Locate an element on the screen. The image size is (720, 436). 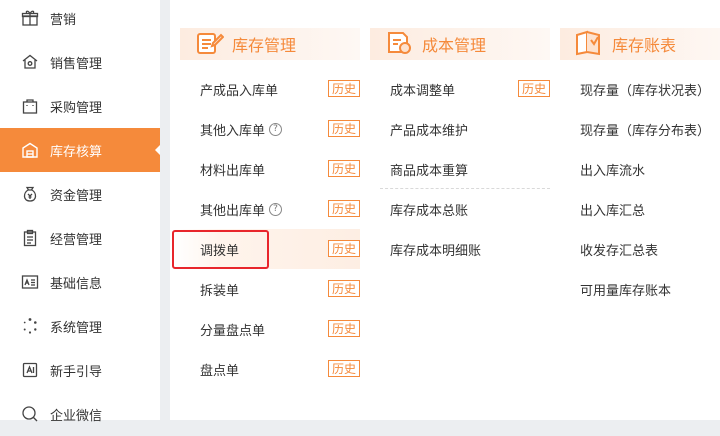
menu-item-receipt-issue-summary: 收发存汇总表 is located at coordinates (650, 249).